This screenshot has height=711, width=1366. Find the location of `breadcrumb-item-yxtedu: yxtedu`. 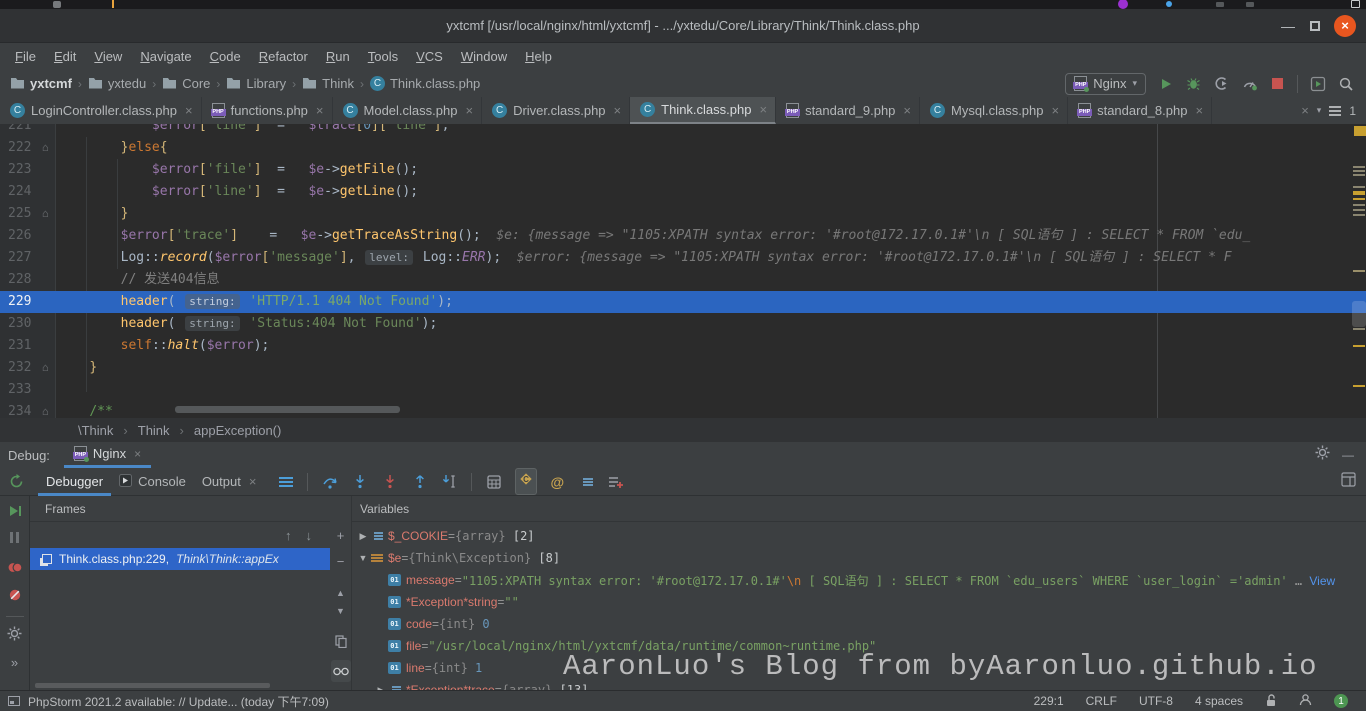

breadcrumb-item-yxtedu: yxtedu is located at coordinates (117, 84).